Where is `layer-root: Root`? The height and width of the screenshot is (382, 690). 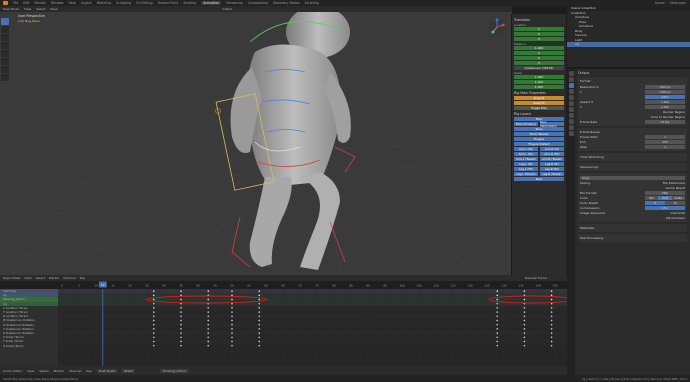 layer-root: Root is located at coordinates (539, 179).